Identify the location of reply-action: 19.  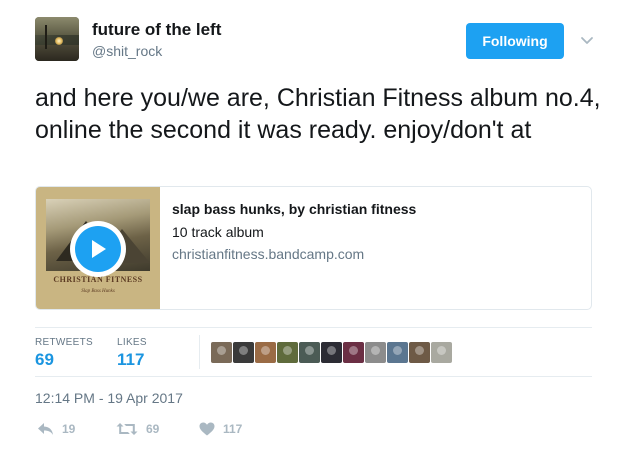
(56, 429).